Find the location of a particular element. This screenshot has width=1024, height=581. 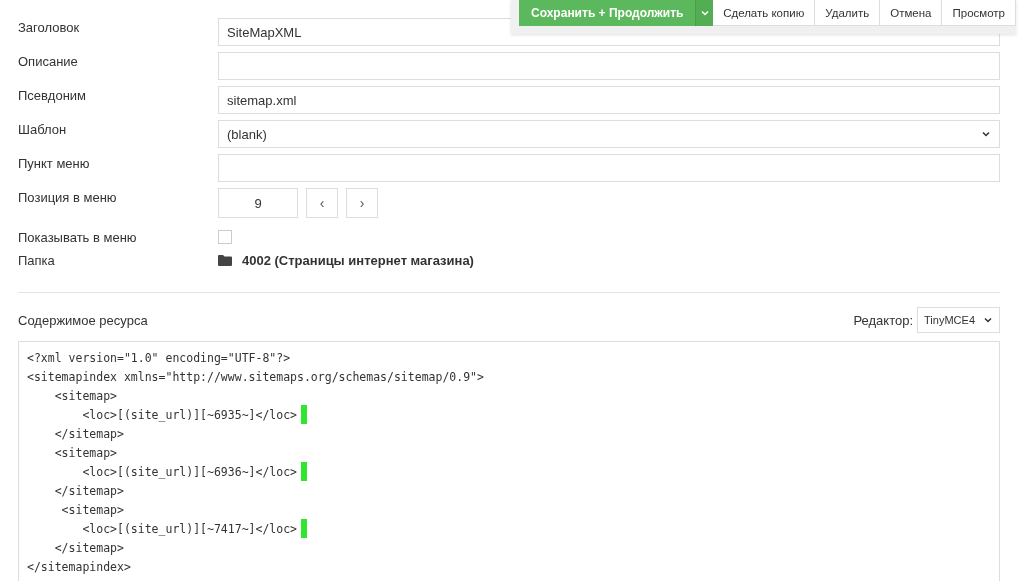

toolbar-button: Просмотр is located at coordinates (979, 13).